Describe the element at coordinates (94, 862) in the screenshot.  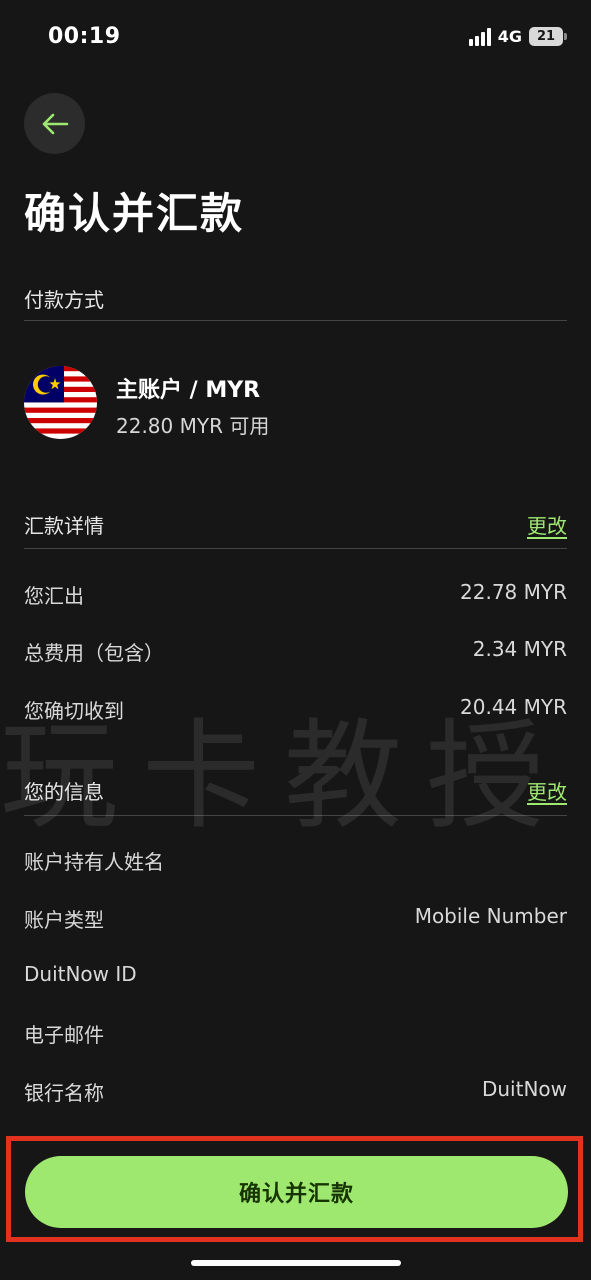
I see `info-row-label: 账户持有人姓名` at that location.